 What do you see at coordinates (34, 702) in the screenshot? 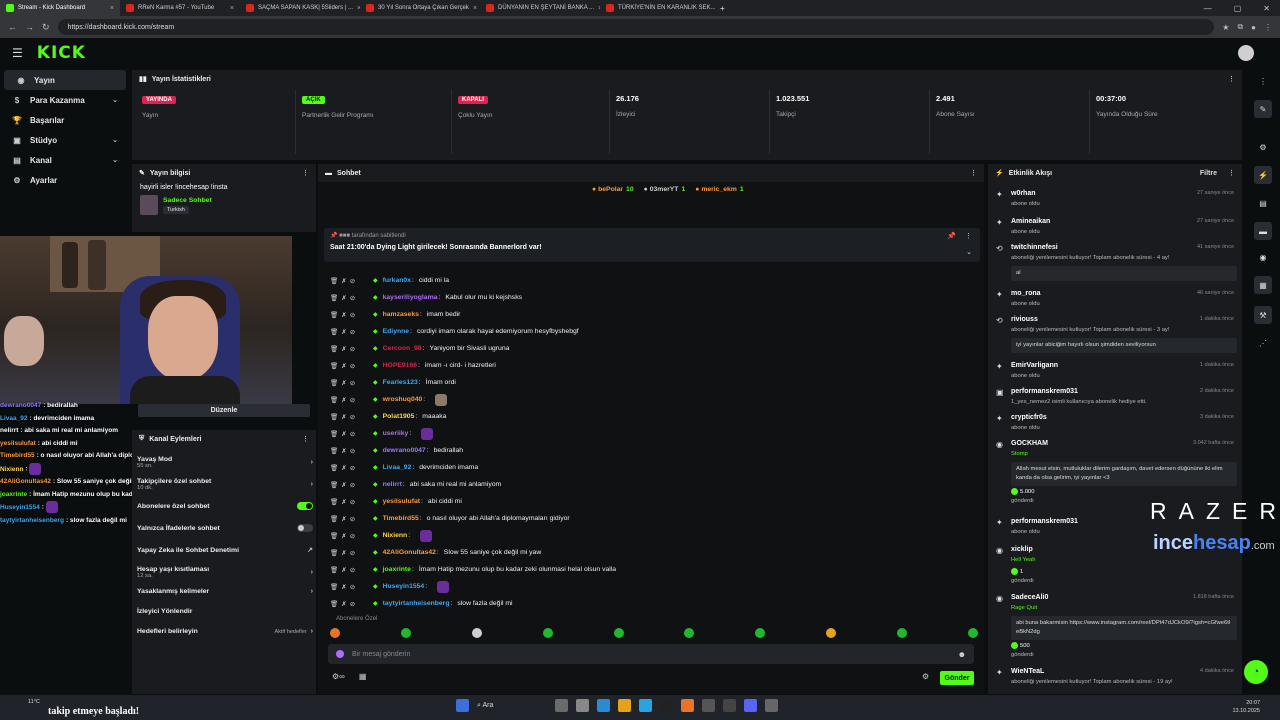
I see `weather-widget: 11°C` at bounding box center [34, 702].